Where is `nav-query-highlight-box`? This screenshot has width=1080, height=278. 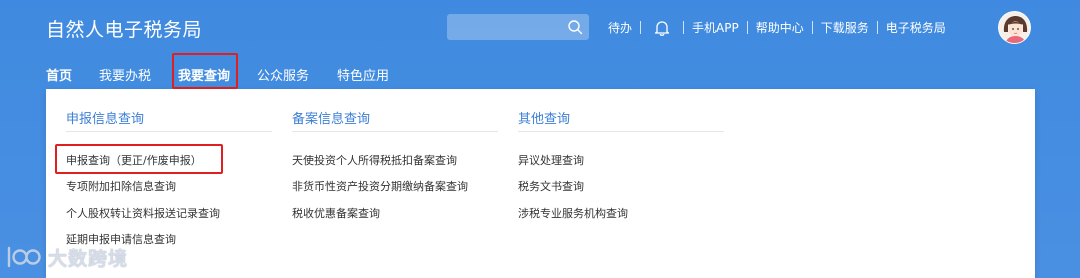
nav-query-highlight-box is located at coordinates (205, 71).